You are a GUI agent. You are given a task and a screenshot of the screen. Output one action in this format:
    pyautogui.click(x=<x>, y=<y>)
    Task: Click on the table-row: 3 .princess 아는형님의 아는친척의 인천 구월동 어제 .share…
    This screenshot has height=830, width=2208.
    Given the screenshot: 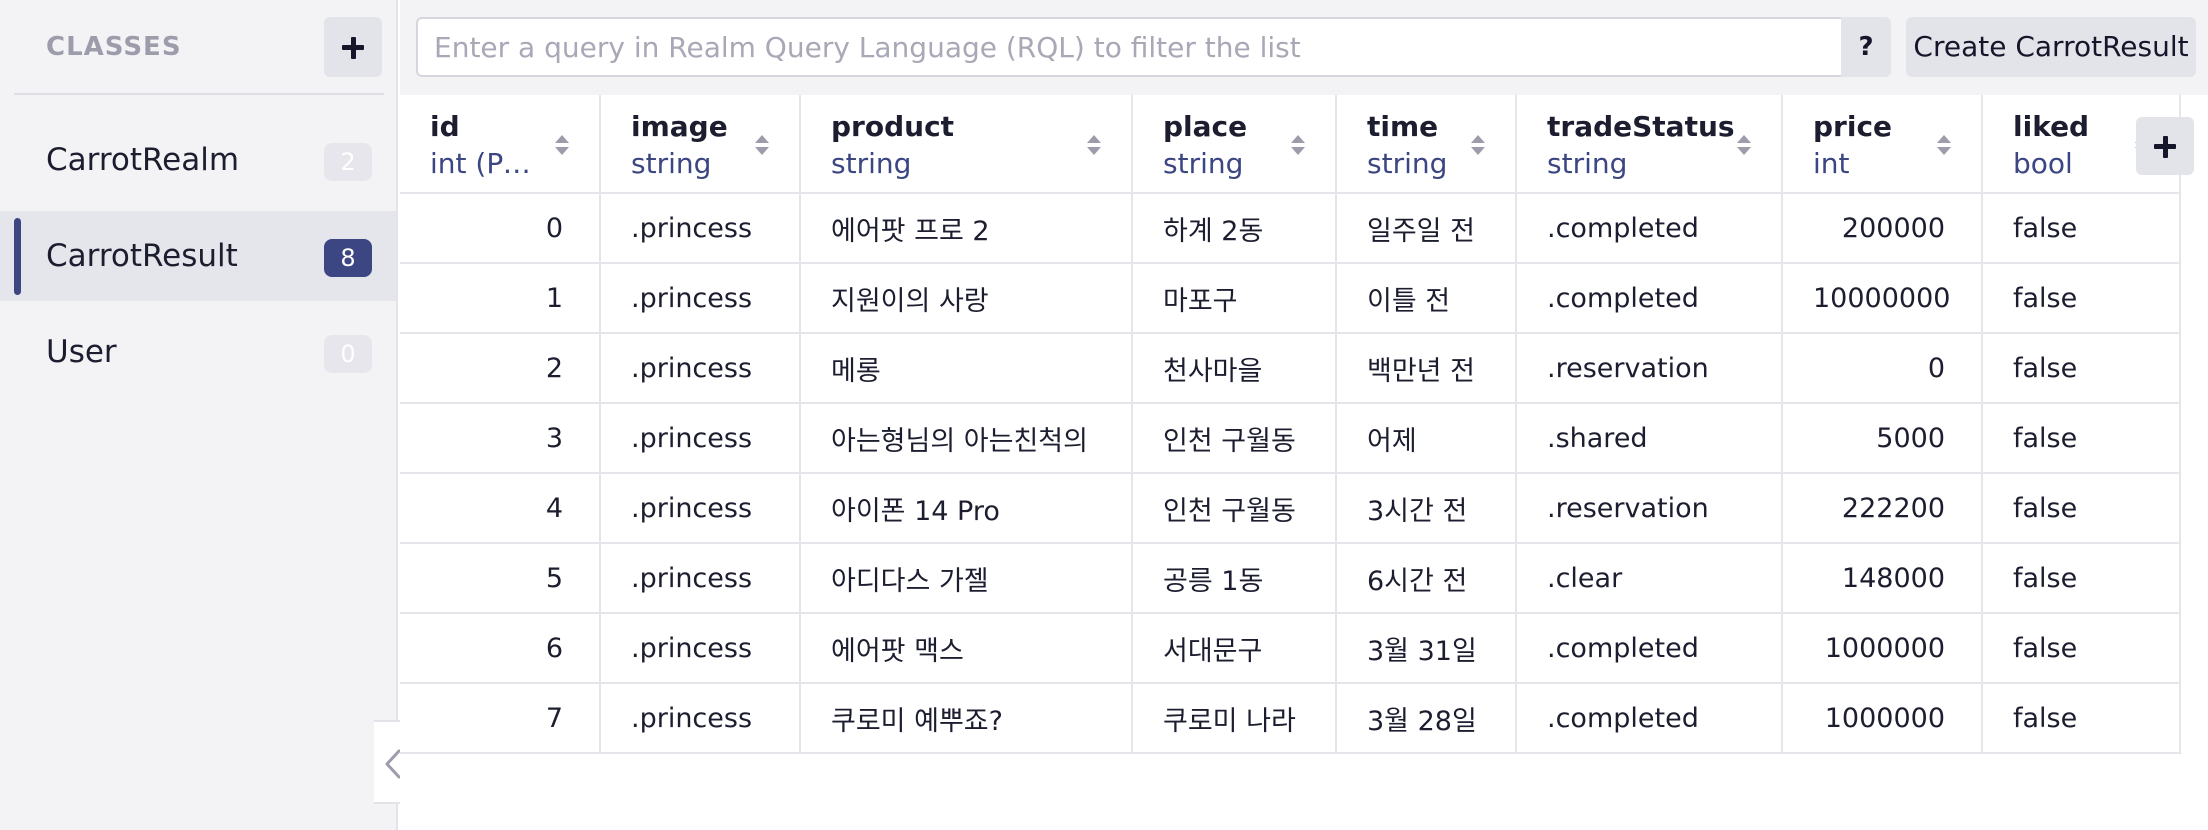 What is the action you would take?
    pyautogui.click(x=1290, y=438)
    